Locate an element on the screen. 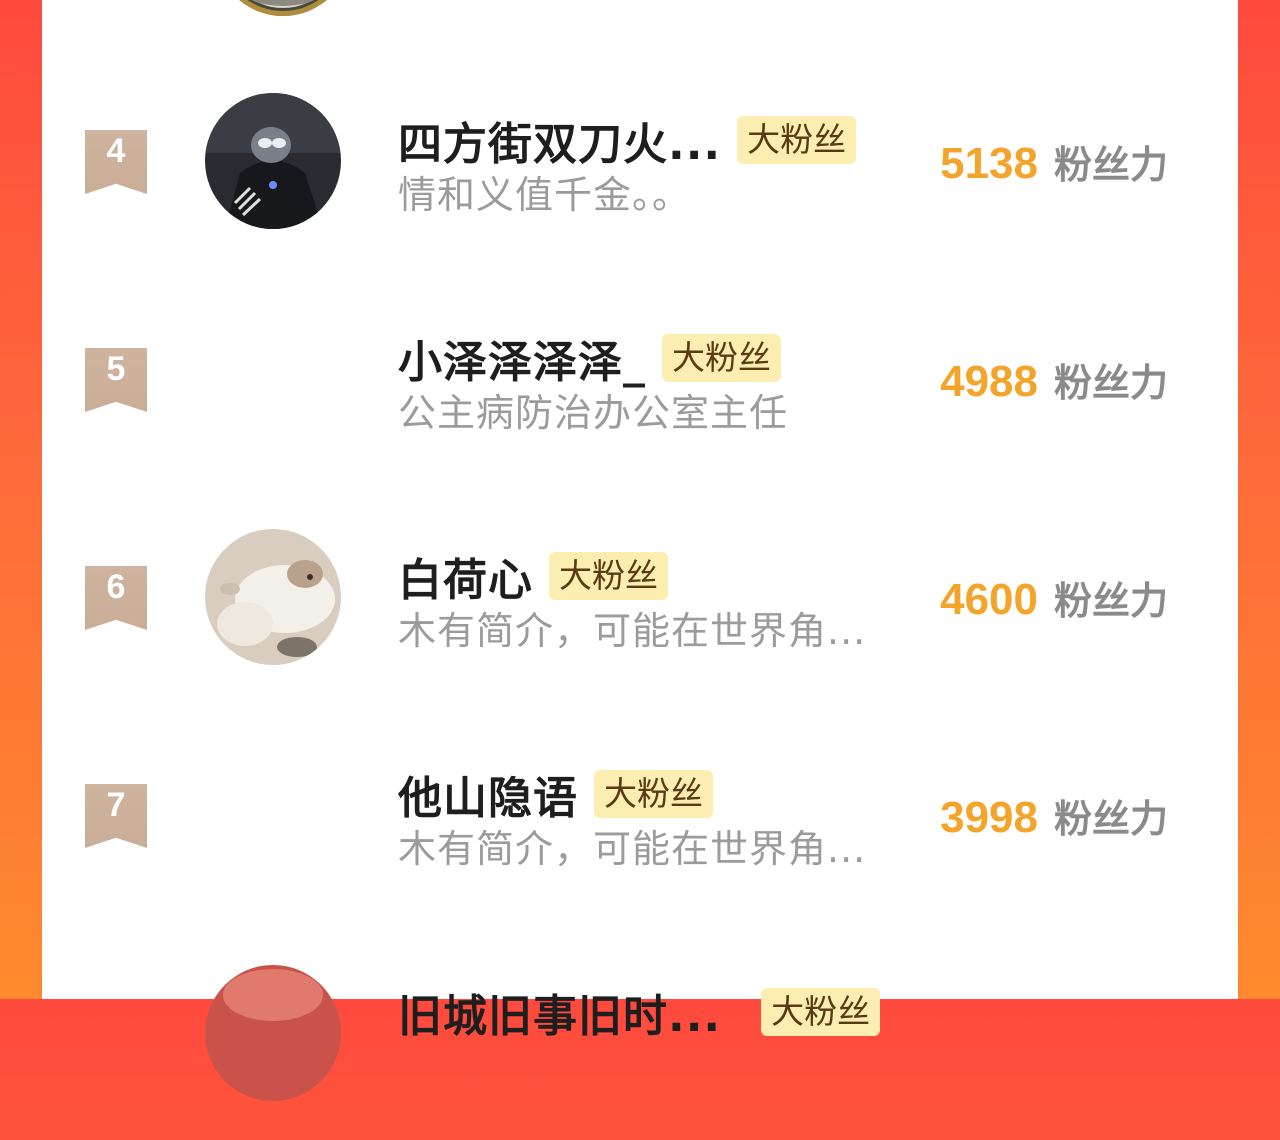 This screenshot has width=1280, height=1140. rank-number: 6 is located at coordinates (116, 587).